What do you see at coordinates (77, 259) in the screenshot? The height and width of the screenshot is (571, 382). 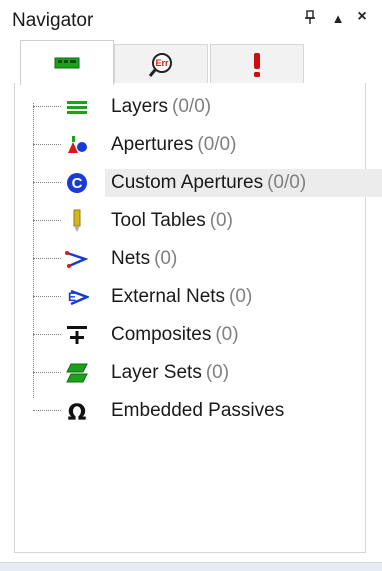 I see `nets-icon` at bounding box center [77, 259].